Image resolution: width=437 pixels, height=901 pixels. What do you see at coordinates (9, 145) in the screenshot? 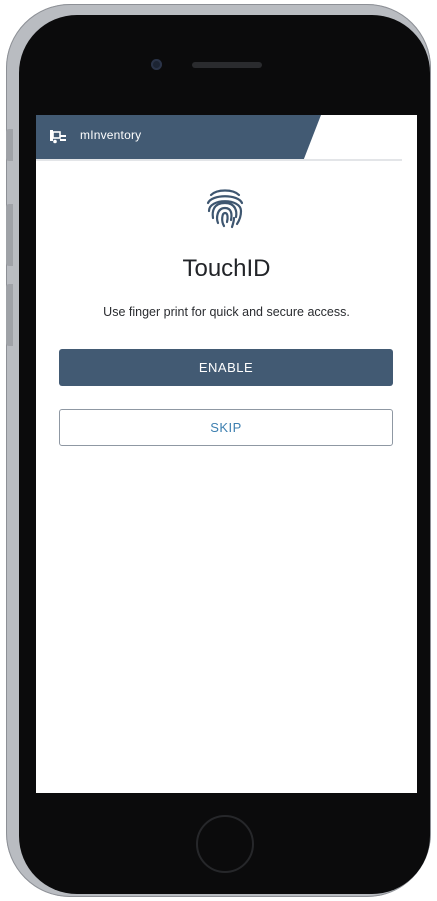
I see `mute-switch` at bounding box center [9, 145].